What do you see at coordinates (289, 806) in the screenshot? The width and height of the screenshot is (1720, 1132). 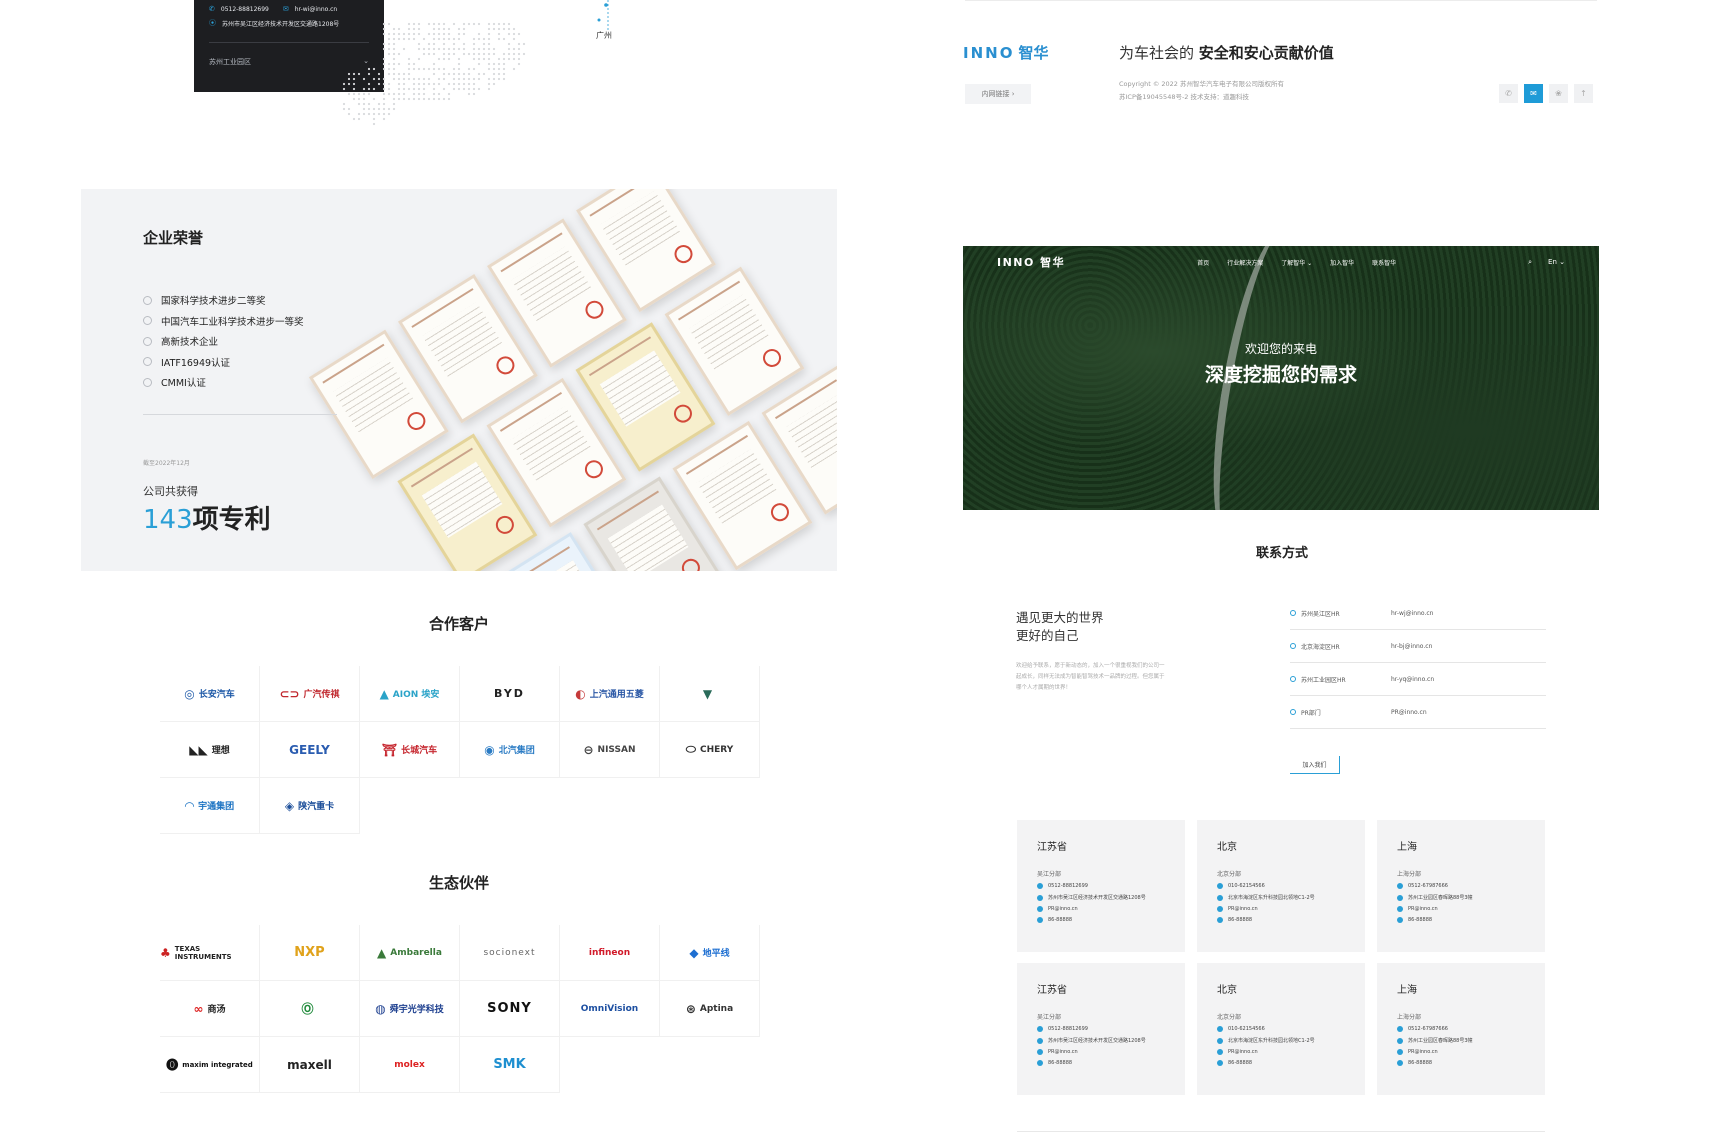 I see `shacman-logo-icon: ◈` at bounding box center [289, 806].